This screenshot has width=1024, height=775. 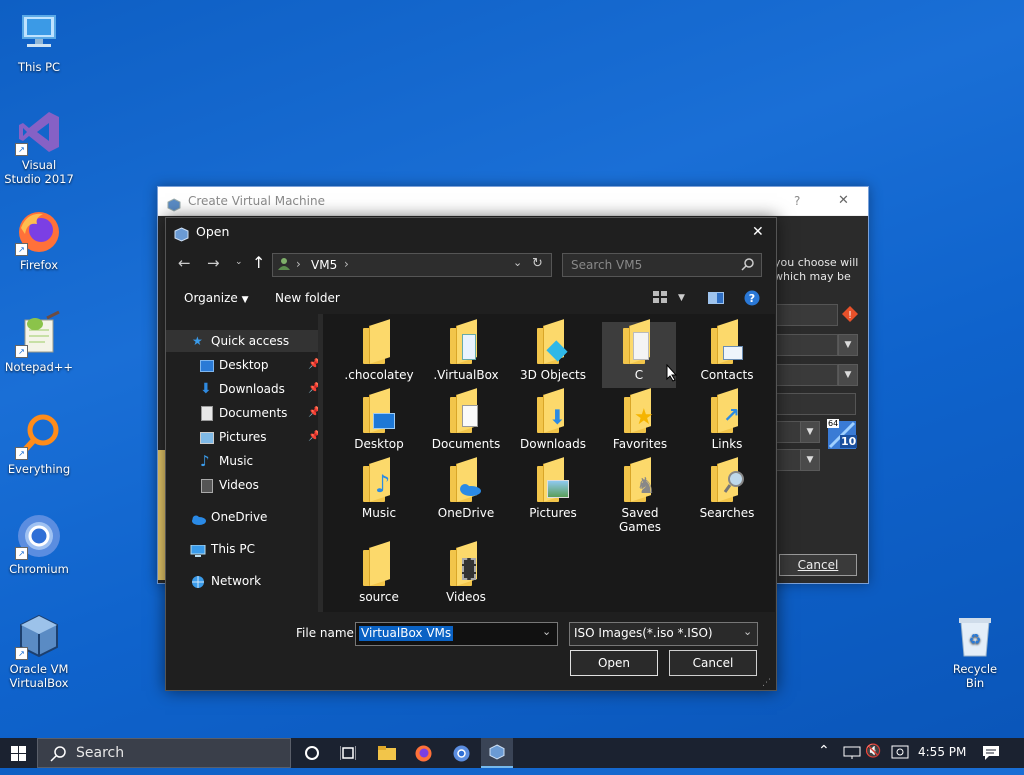 I want to click on folder-item-downloads: ⬇ Downloads, so click(x=553, y=419).